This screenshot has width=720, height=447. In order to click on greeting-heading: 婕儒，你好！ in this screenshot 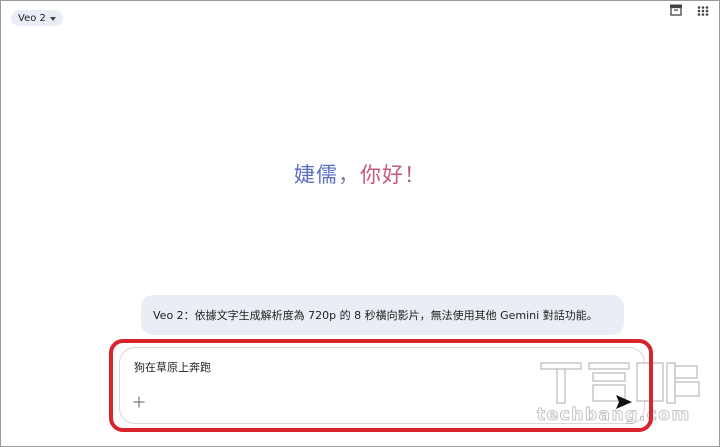, I will do `click(360, 174)`.